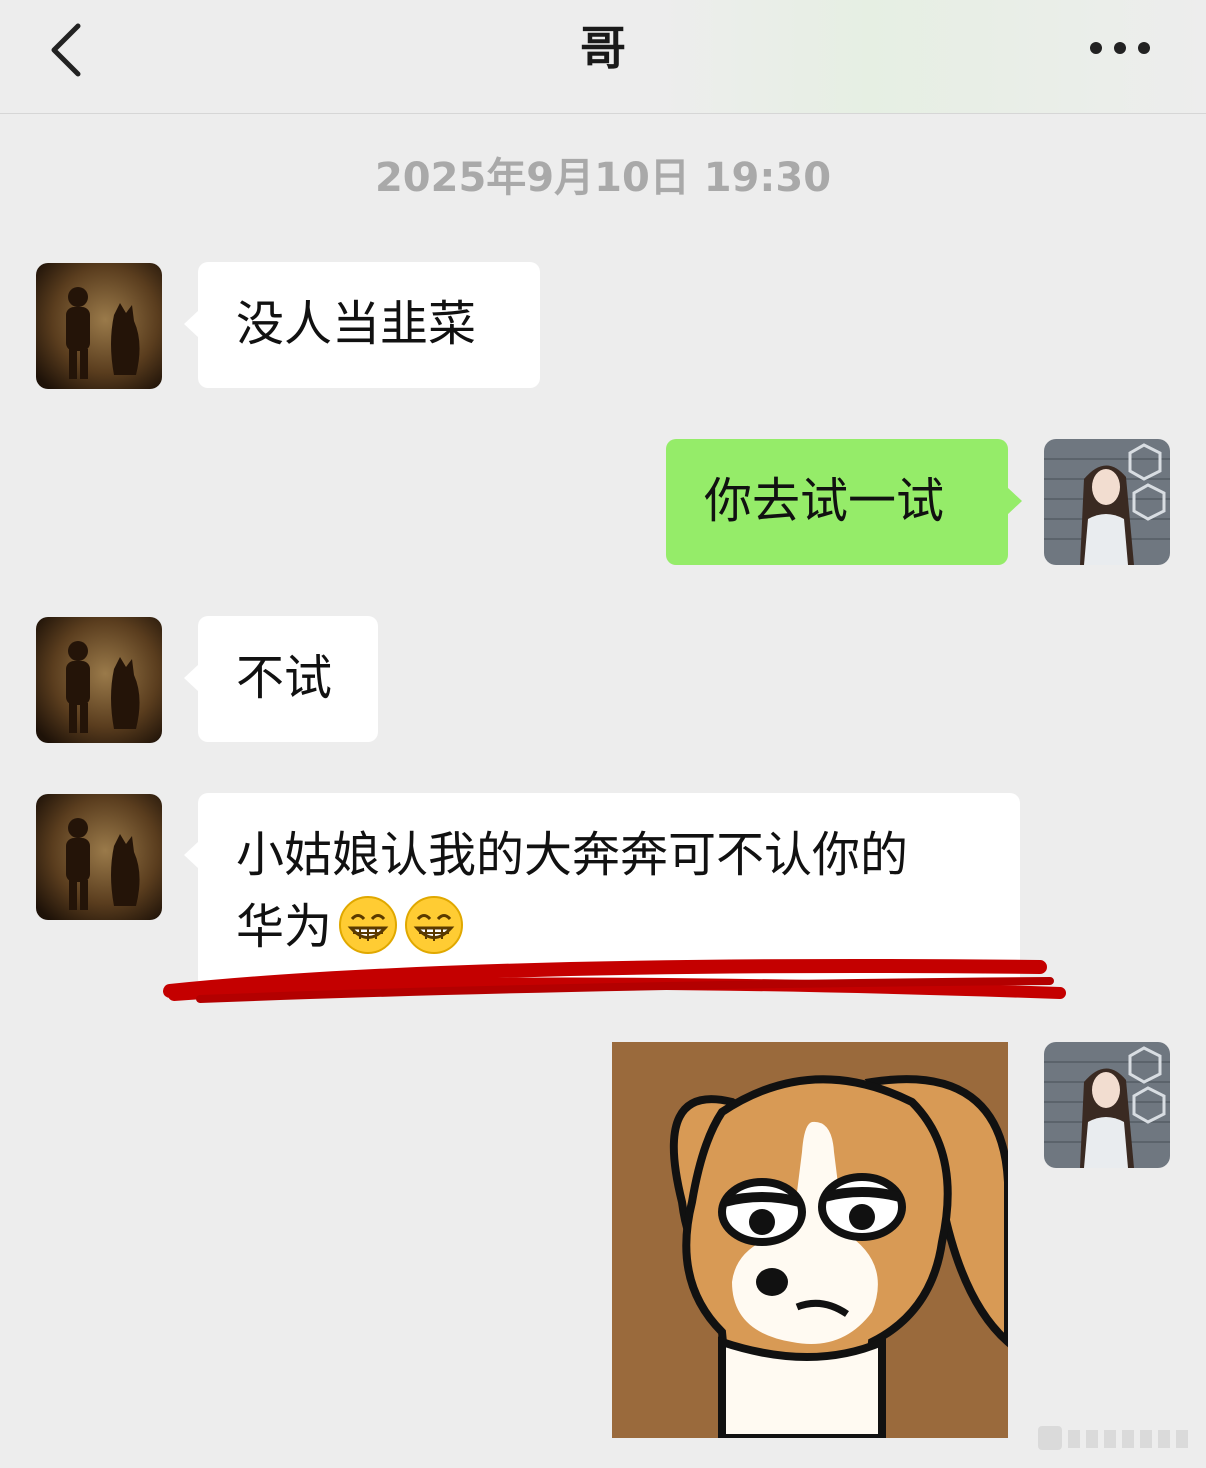 The width and height of the screenshot is (1206, 1468). What do you see at coordinates (284, 927) in the screenshot?
I see `message-text: 华为` at bounding box center [284, 927].